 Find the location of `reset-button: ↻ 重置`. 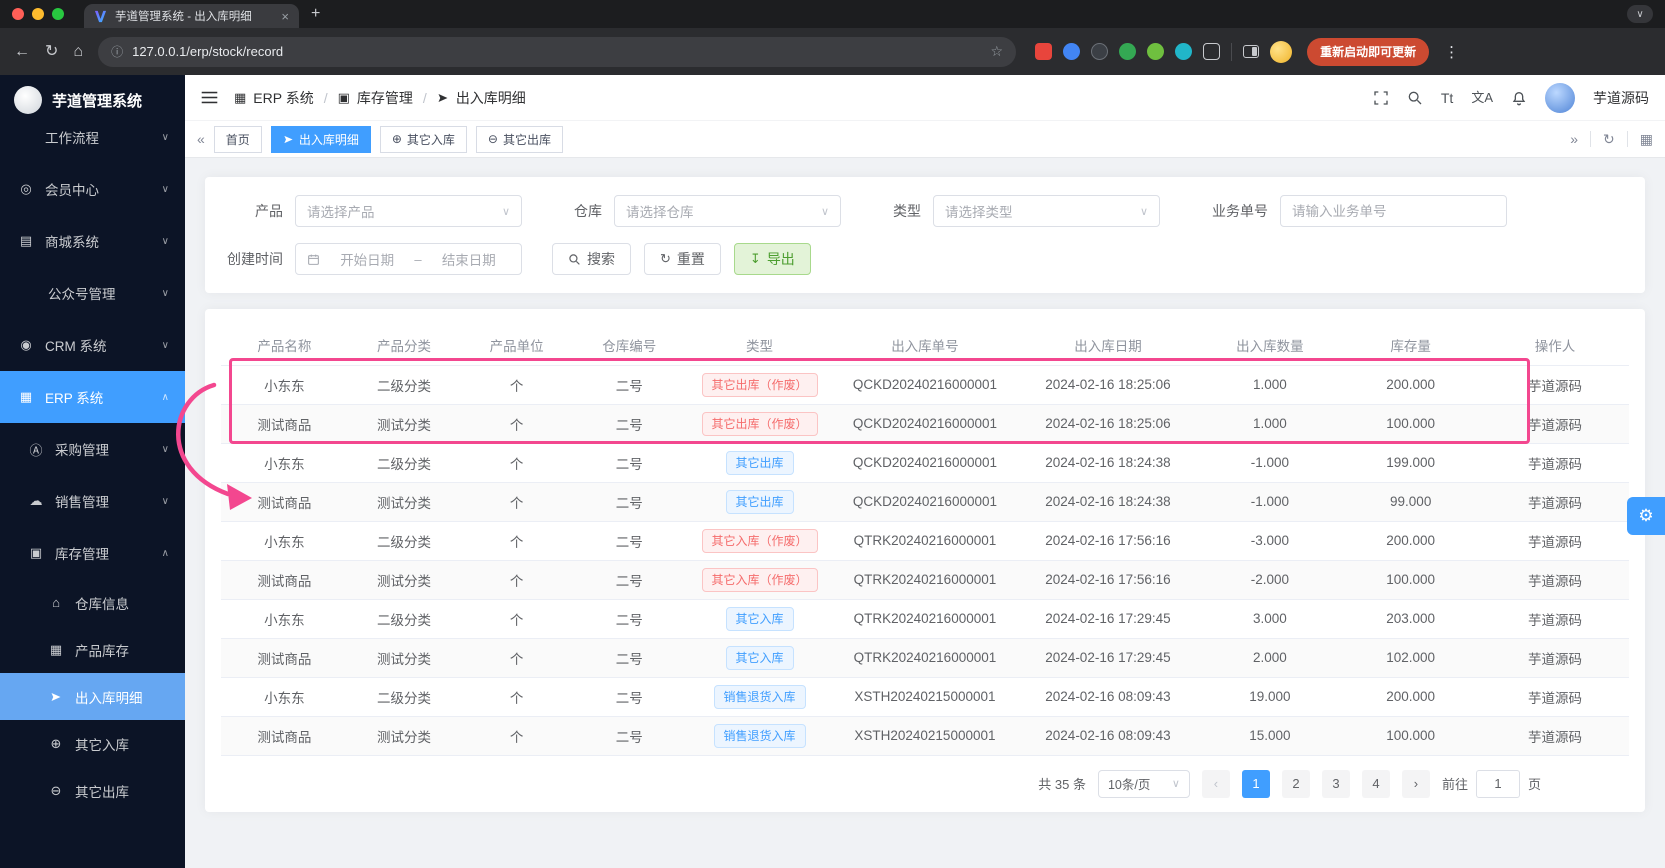

reset-button: ↻ 重置 is located at coordinates (682, 259).